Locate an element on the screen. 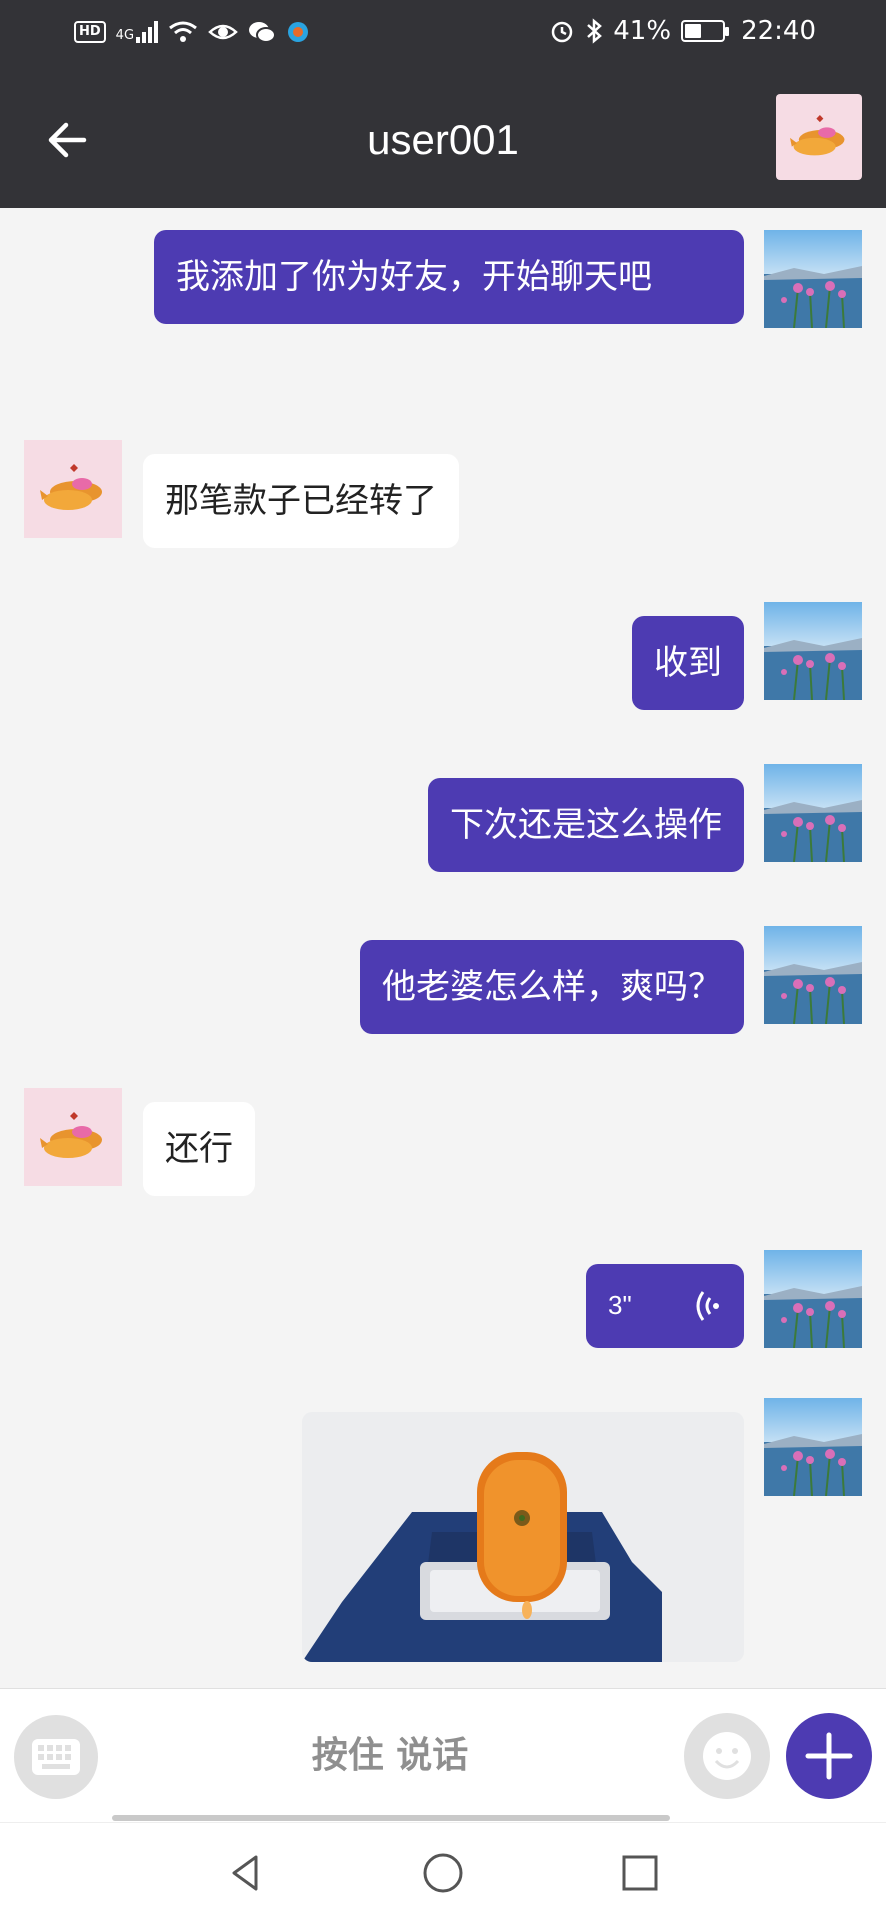 The image size is (886, 1920). plus-icon is located at coordinates (829, 1756).